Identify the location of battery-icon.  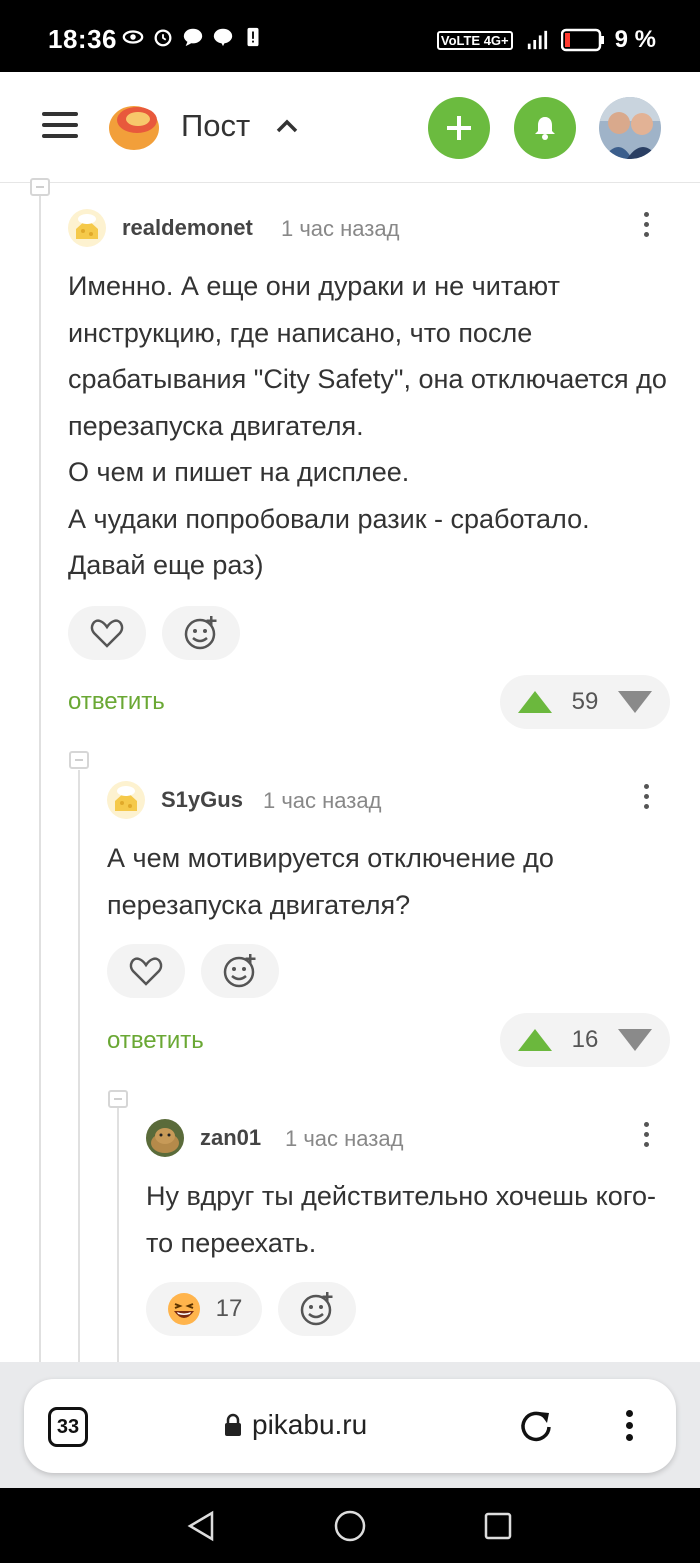
(582, 40).